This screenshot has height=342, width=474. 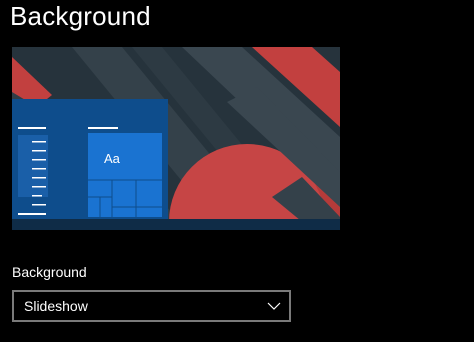 What do you see at coordinates (151, 306) in the screenshot?
I see `background-dropdown: Slideshow` at bounding box center [151, 306].